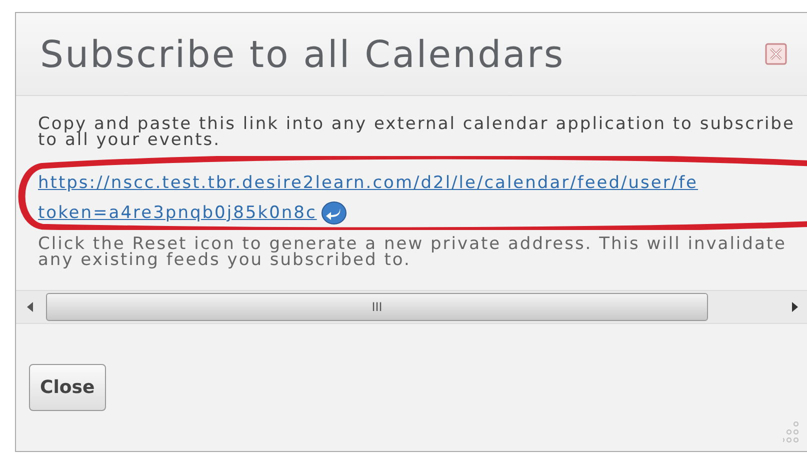  What do you see at coordinates (417, 132) in the screenshot?
I see `instruction-text: Copy and paste this link into any external calendar application to subscribe to all your events.` at bounding box center [417, 132].